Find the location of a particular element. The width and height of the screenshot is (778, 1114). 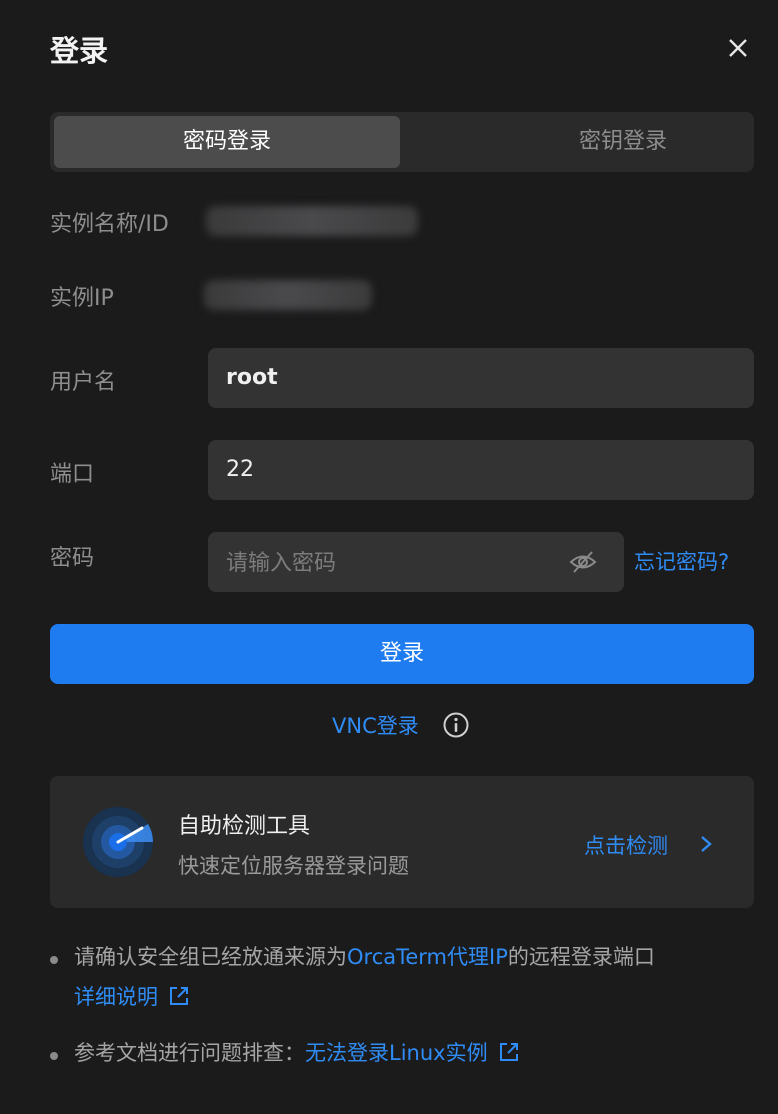

note1-suffix: 的远程登录端口 is located at coordinates (581, 957).